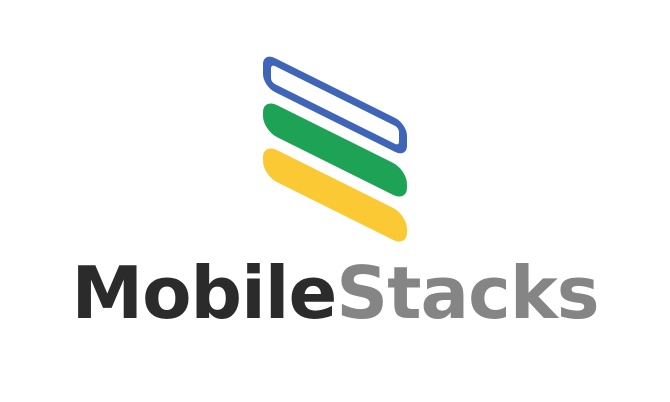 Image resolution: width=670 pixels, height=402 pixels. I want to click on wordmark-primary: Mobile, so click(204, 293).